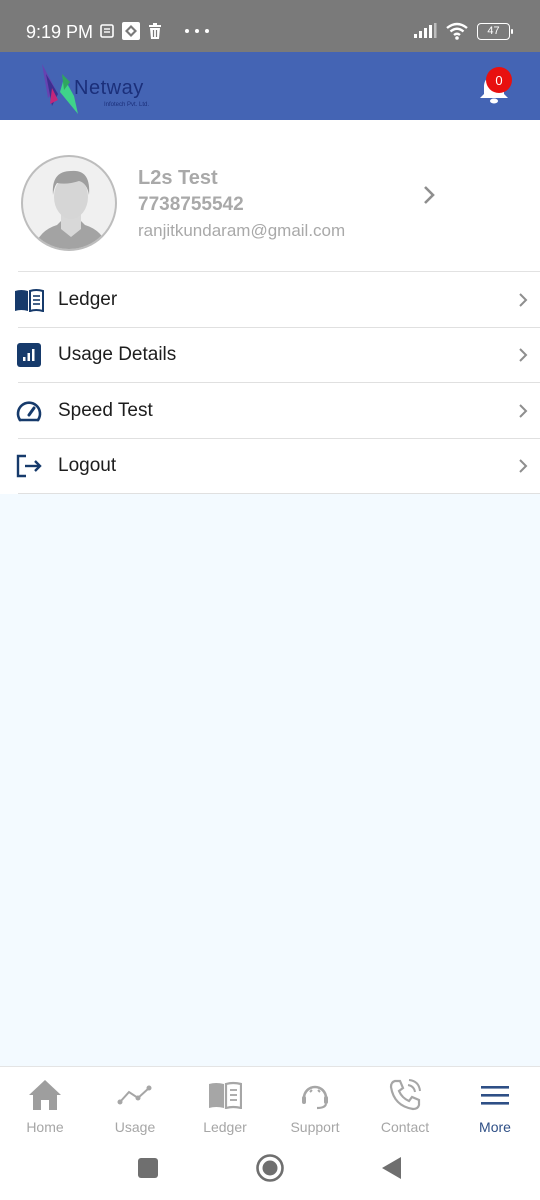  I want to click on home-button, so click(270, 1168).